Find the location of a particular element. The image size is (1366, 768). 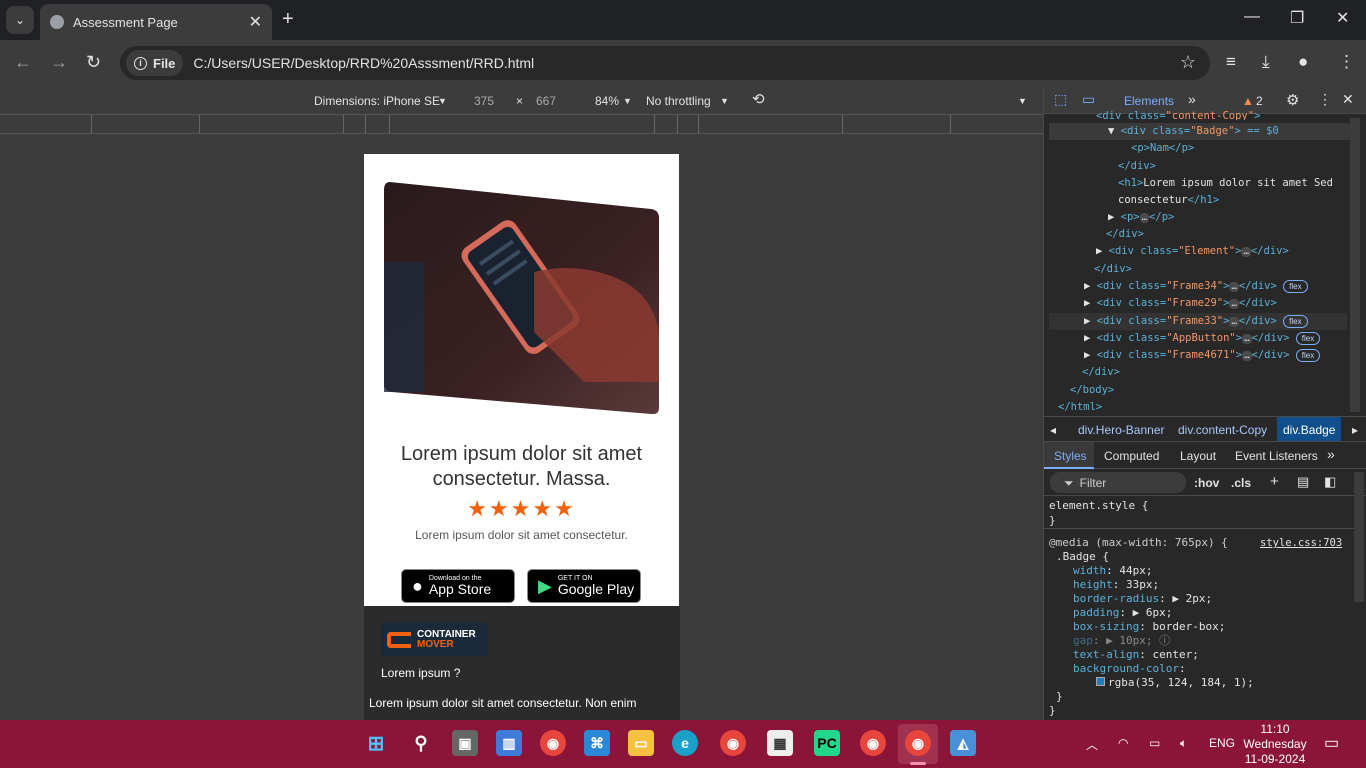

more-tabs-icon: » is located at coordinates (1192, 99).